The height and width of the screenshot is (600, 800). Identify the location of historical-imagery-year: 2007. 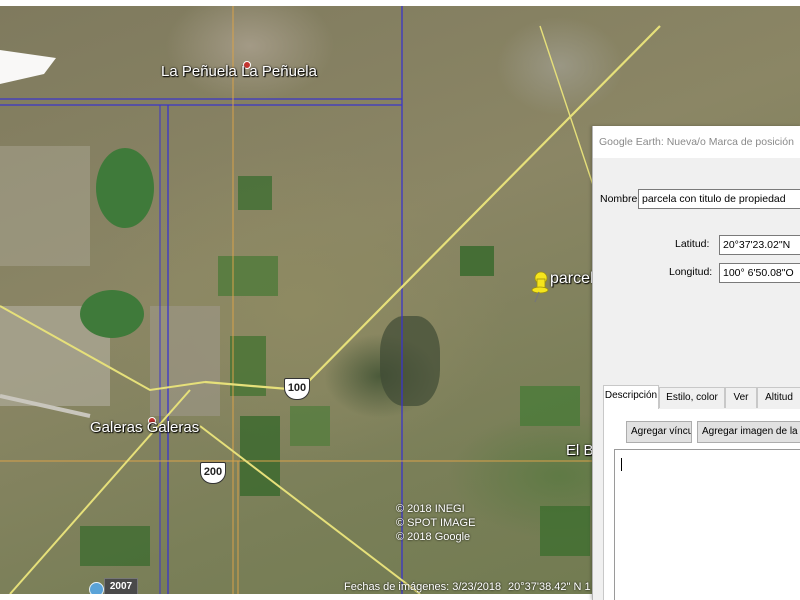
(121, 586).